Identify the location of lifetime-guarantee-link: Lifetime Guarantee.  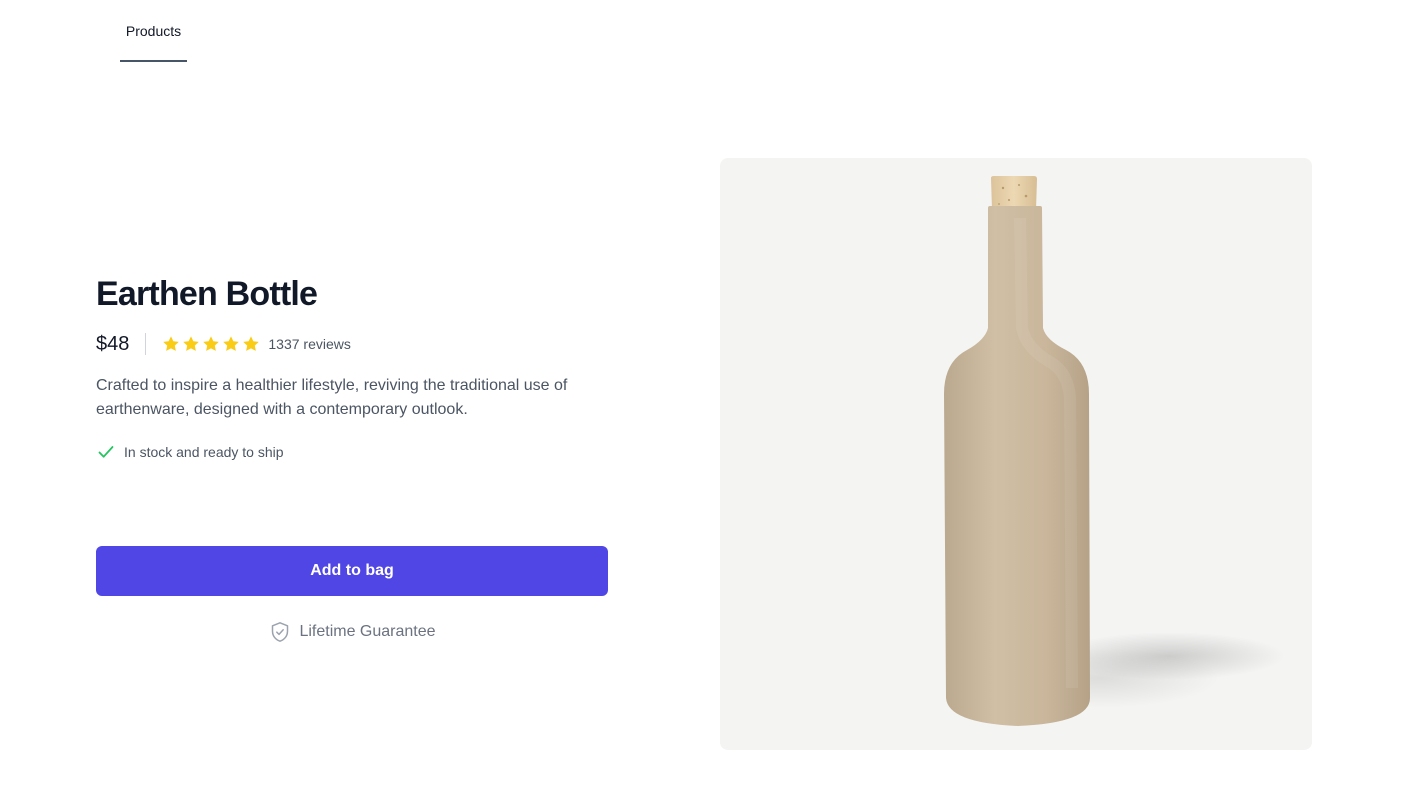
(352, 632).